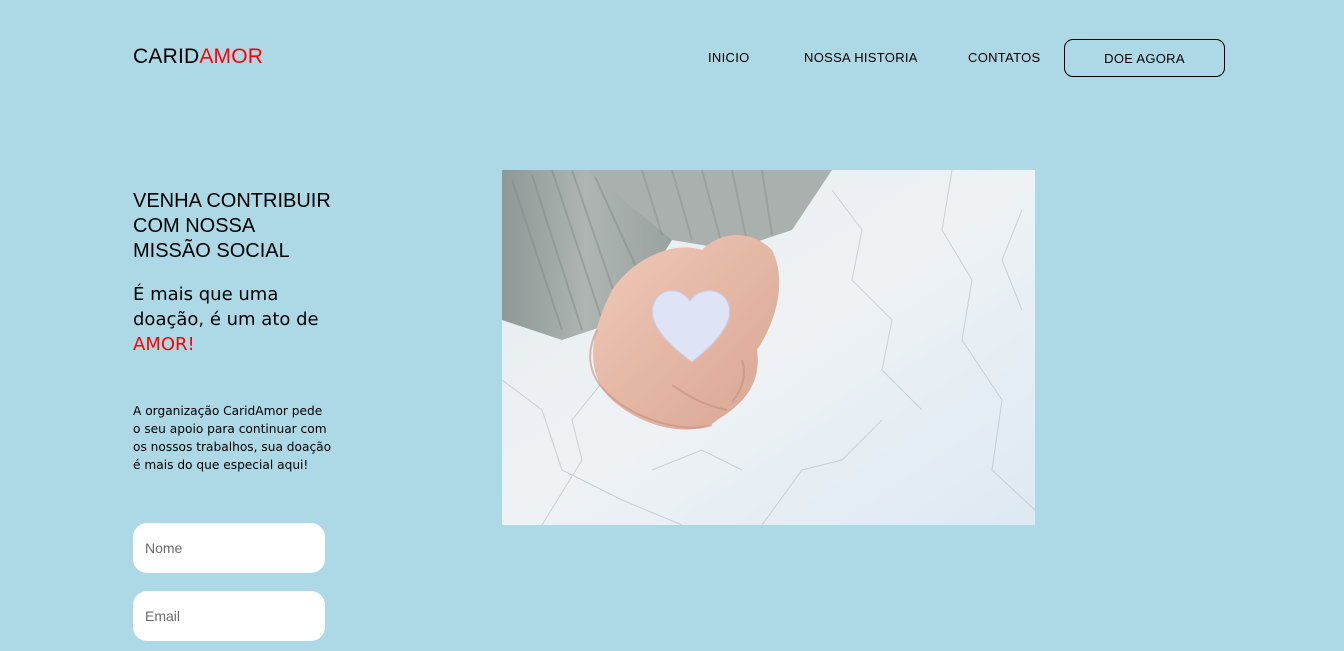 The image size is (1344, 651). What do you see at coordinates (861, 58) in the screenshot?
I see `nav-link-nossa-historia: NOSSA HISTORIA` at bounding box center [861, 58].